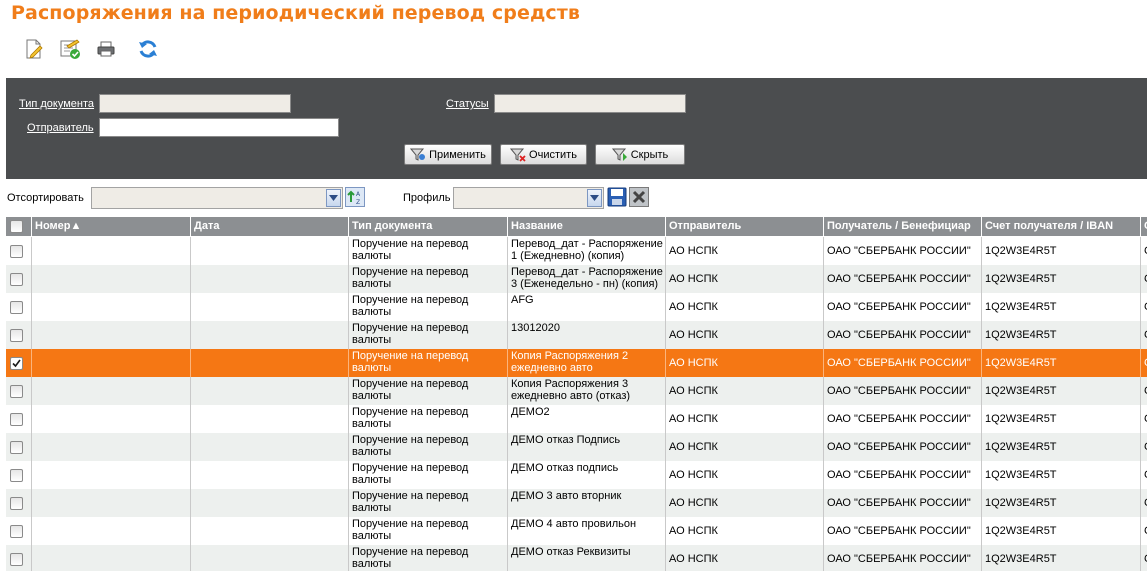 The height and width of the screenshot is (571, 1147). Describe the element at coordinates (530, 412) in the screenshot. I see `cell-name-text: ДЕМО2` at that location.